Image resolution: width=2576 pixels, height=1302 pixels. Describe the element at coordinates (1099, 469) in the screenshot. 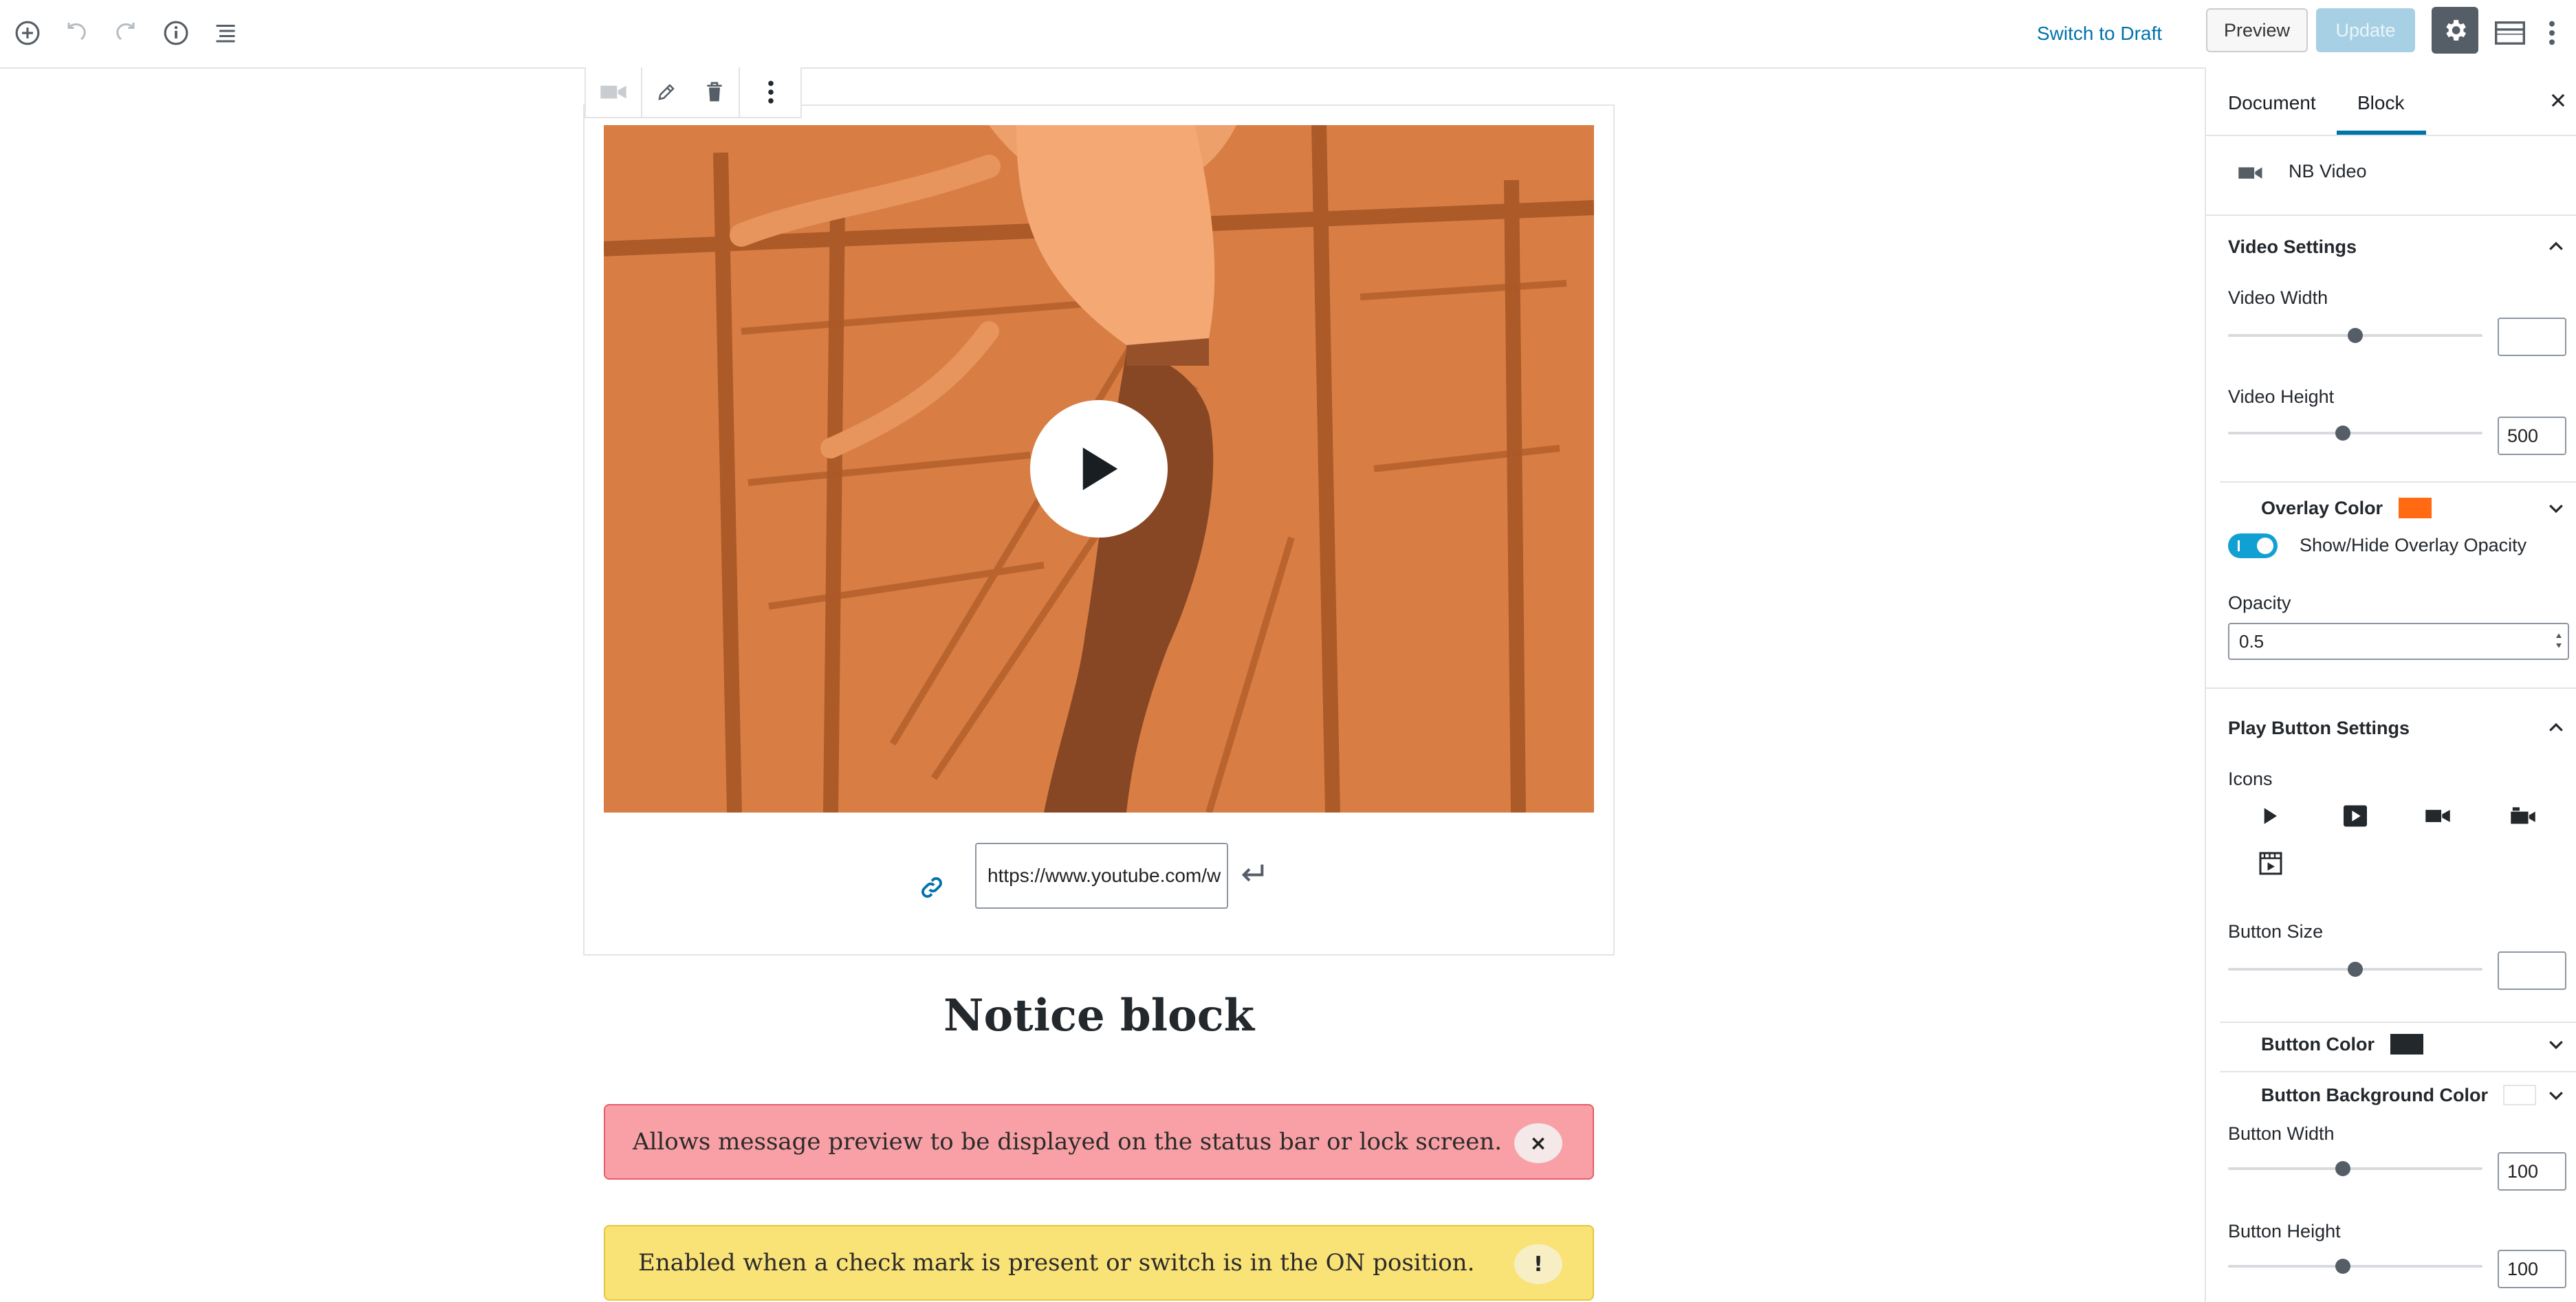

I see `play-button-icon` at that location.